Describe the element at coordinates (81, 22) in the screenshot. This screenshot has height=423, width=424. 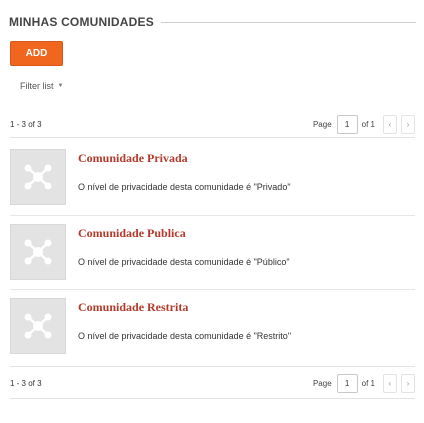
I see `page-title: MINHAS COMUNIDADES` at that location.